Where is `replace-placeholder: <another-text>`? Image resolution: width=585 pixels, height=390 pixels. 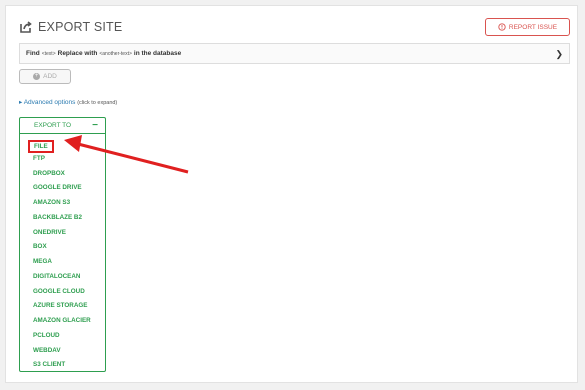 replace-placeholder: <another-text> is located at coordinates (115, 53).